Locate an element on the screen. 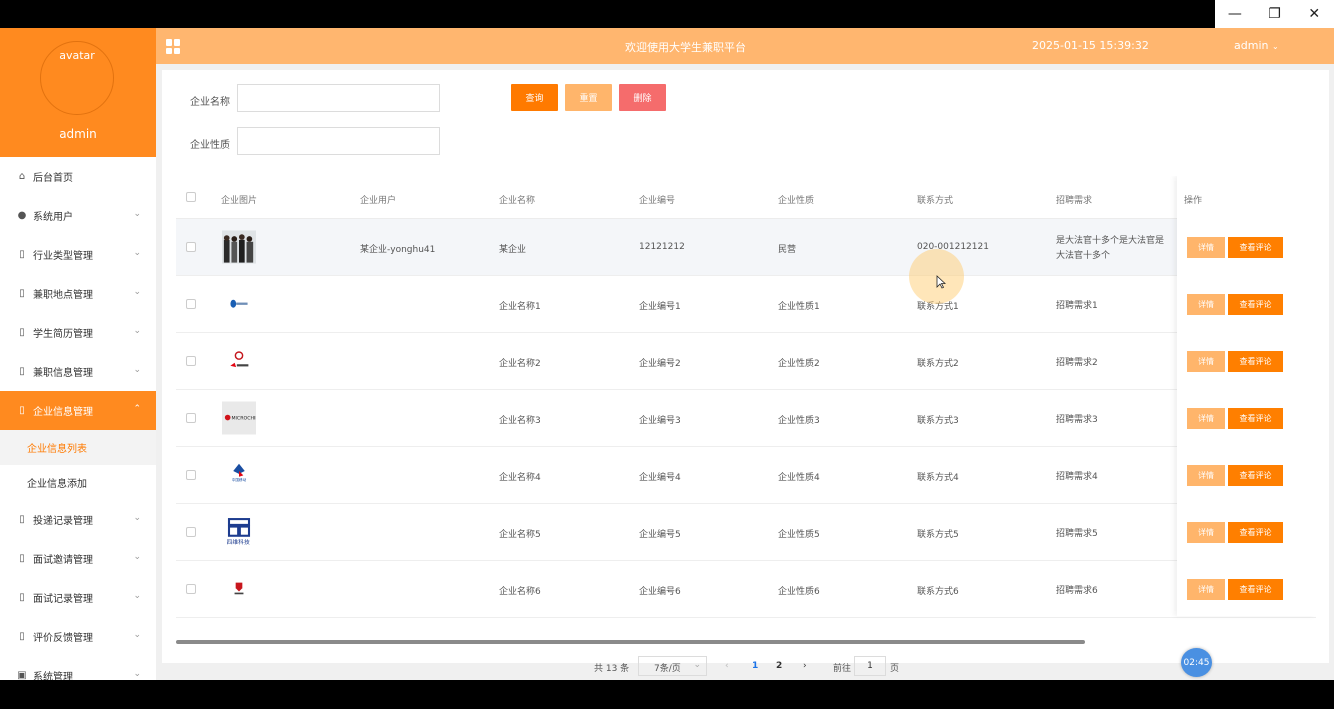  cell-demand: 招聘需求3 is located at coordinates (1077, 420).